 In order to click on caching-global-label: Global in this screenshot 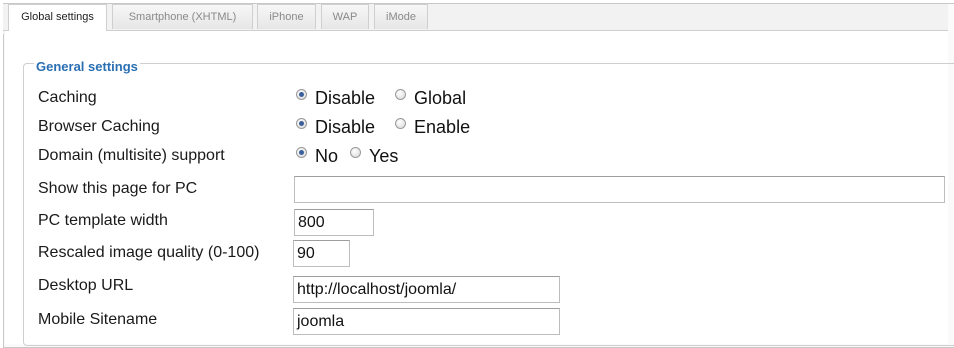, I will do `click(440, 98)`.